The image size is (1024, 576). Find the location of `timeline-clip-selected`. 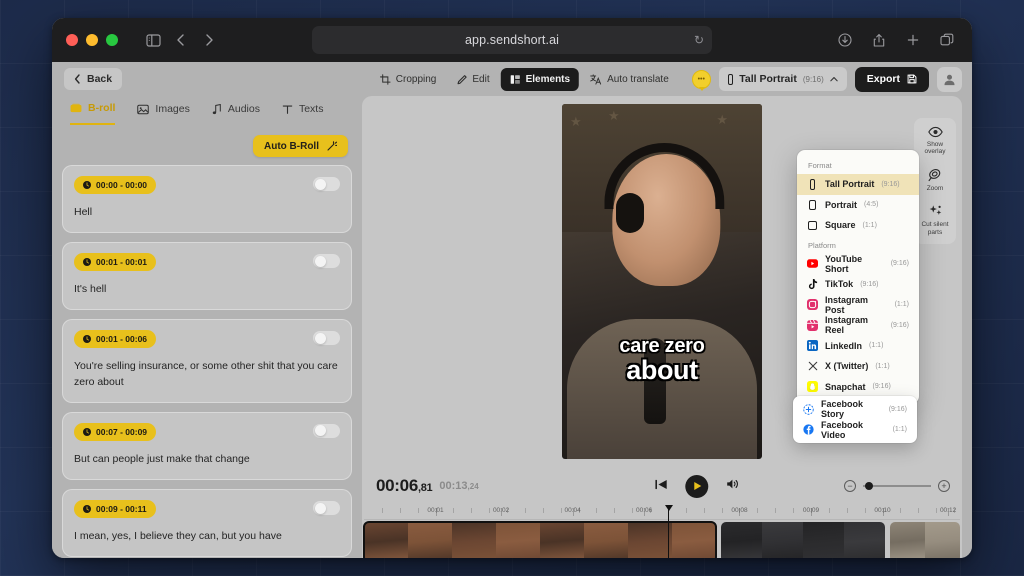

timeline-clip-selected is located at coordinates (540, 539).